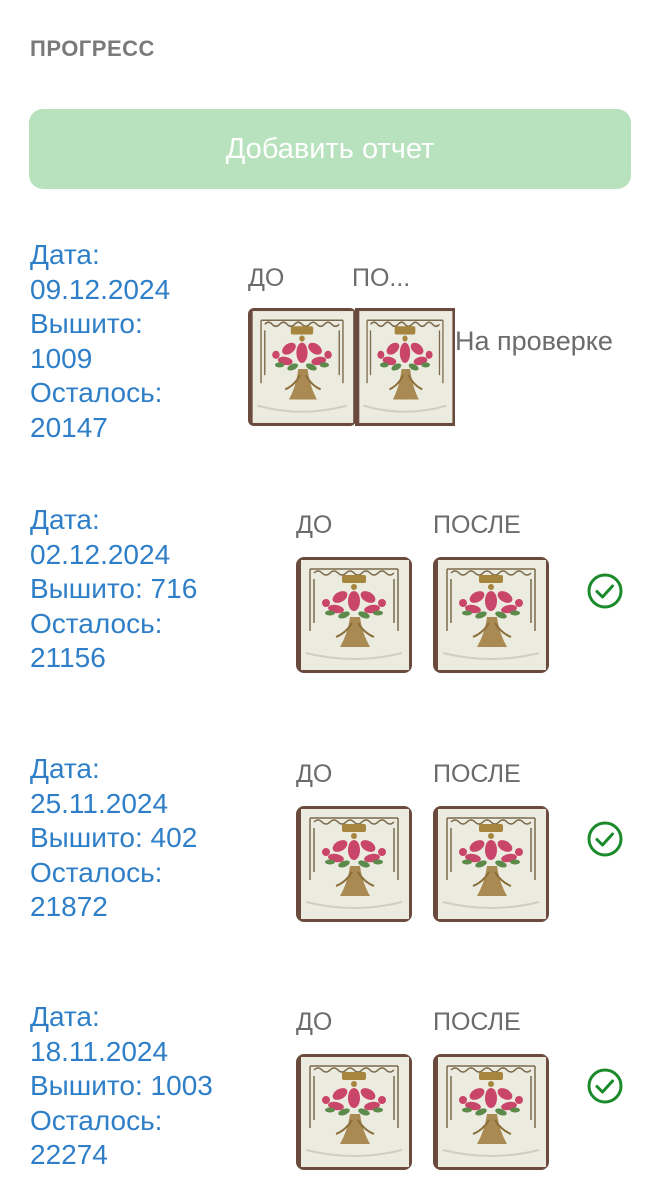 This screenshot has width=659, height=1200. Describe the element at coordinates (534, 341) in the screenshot. I see `status-pending-text: На проверке` at that location.